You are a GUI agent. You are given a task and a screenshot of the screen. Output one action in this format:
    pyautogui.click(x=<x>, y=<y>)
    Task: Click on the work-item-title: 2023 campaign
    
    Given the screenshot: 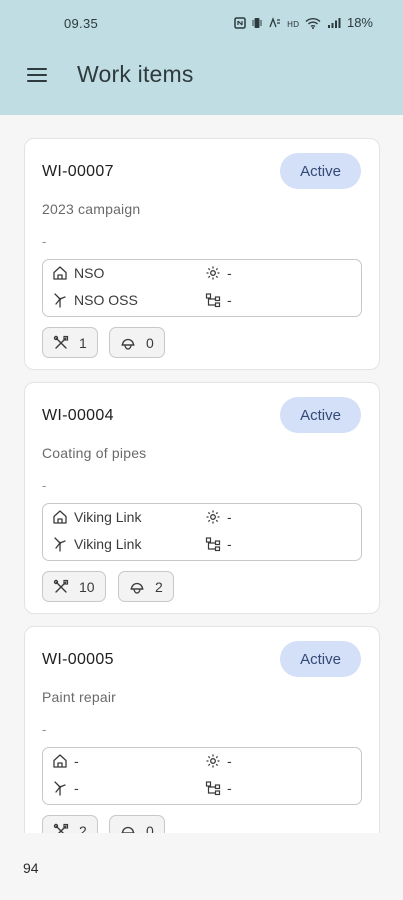 What is the action you would take?
    pyautogui.click(x=91, y=209)
    